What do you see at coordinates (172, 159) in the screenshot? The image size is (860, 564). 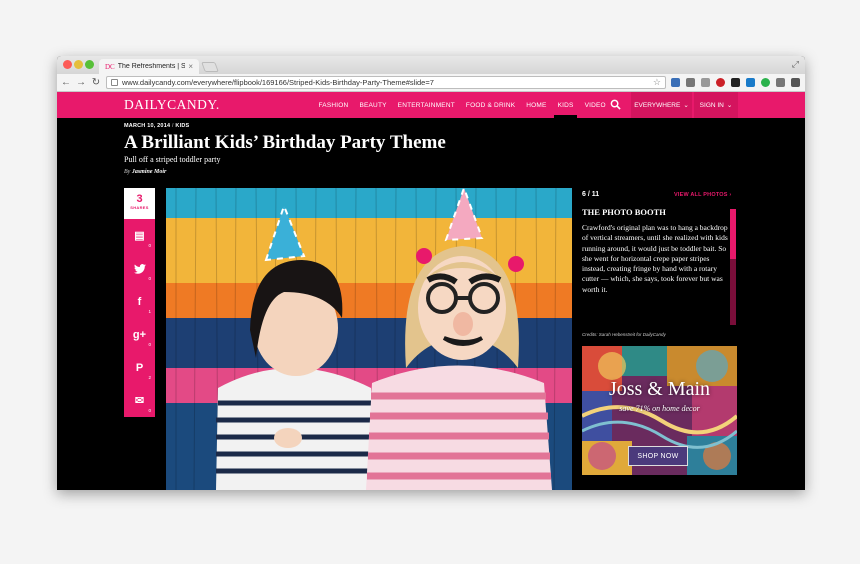 I see `article-subtitle: Pull off a striped toddler party` at bounding box center [172, 159].